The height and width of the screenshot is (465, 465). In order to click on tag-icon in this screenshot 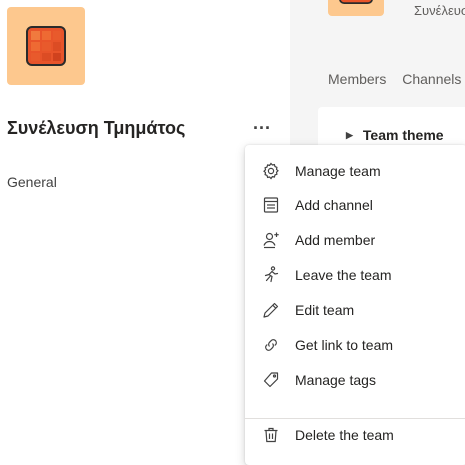, I will do `click(271, 380)`.